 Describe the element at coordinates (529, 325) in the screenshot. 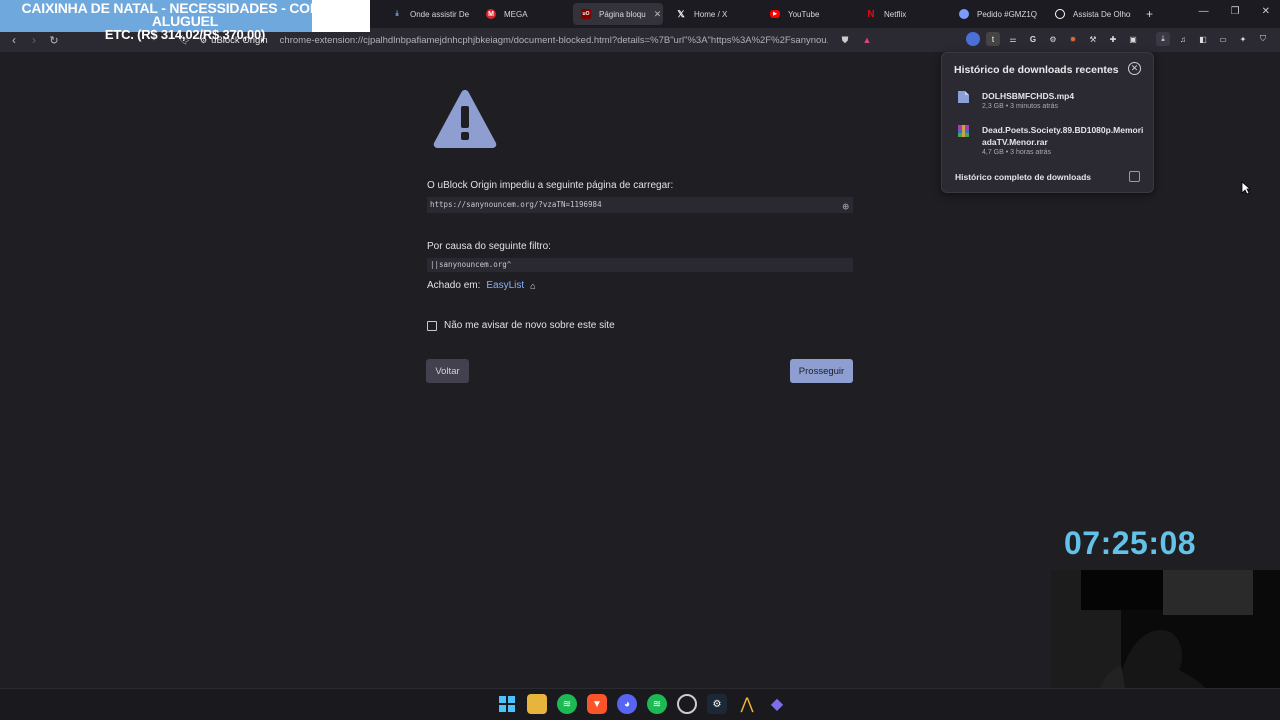

I see `dont-warn-label: Não me avisar de novo sobre este site` at that location.